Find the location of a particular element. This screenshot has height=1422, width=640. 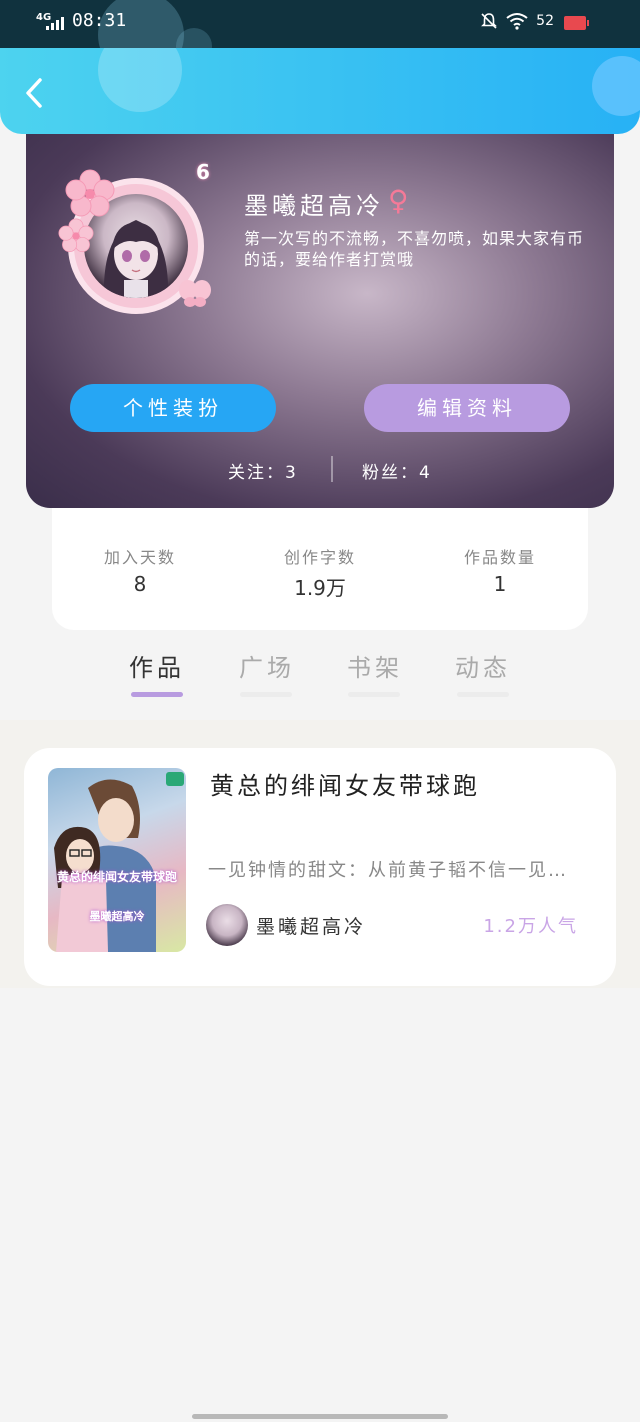

stat-label: 作品数量 is located at coordinates (499, 557).